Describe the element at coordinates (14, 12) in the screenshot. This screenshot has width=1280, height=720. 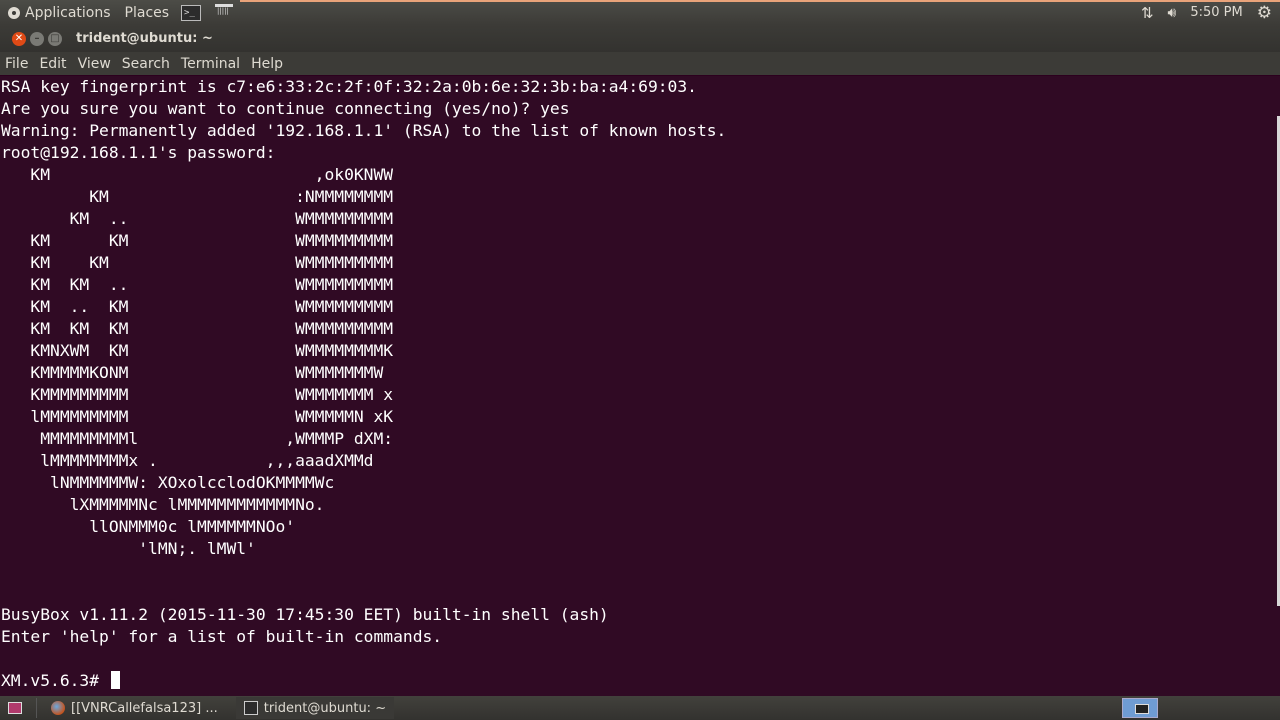
I see `gear-icon` at that location.